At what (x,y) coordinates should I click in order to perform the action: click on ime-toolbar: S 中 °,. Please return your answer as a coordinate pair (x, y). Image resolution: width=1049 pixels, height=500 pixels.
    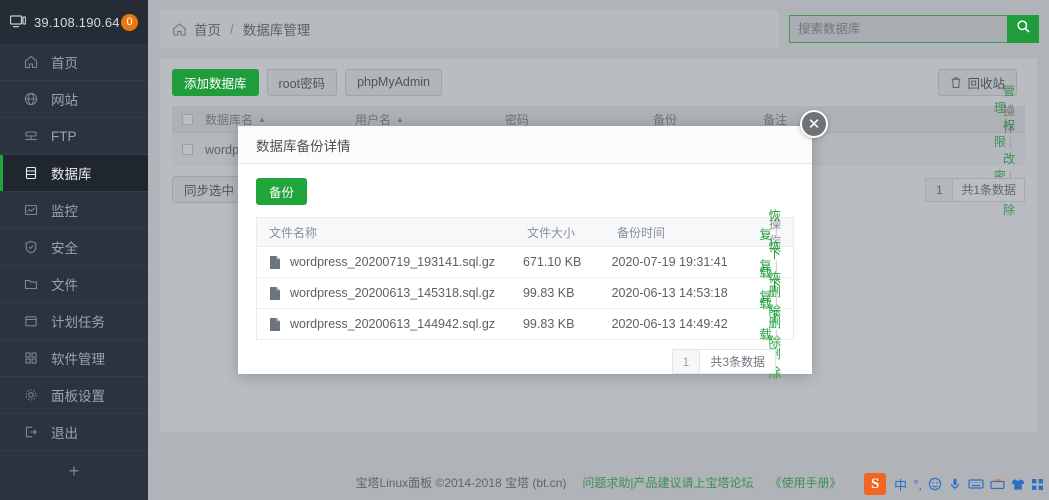
    Looking at the image, I should click on (955, 484).